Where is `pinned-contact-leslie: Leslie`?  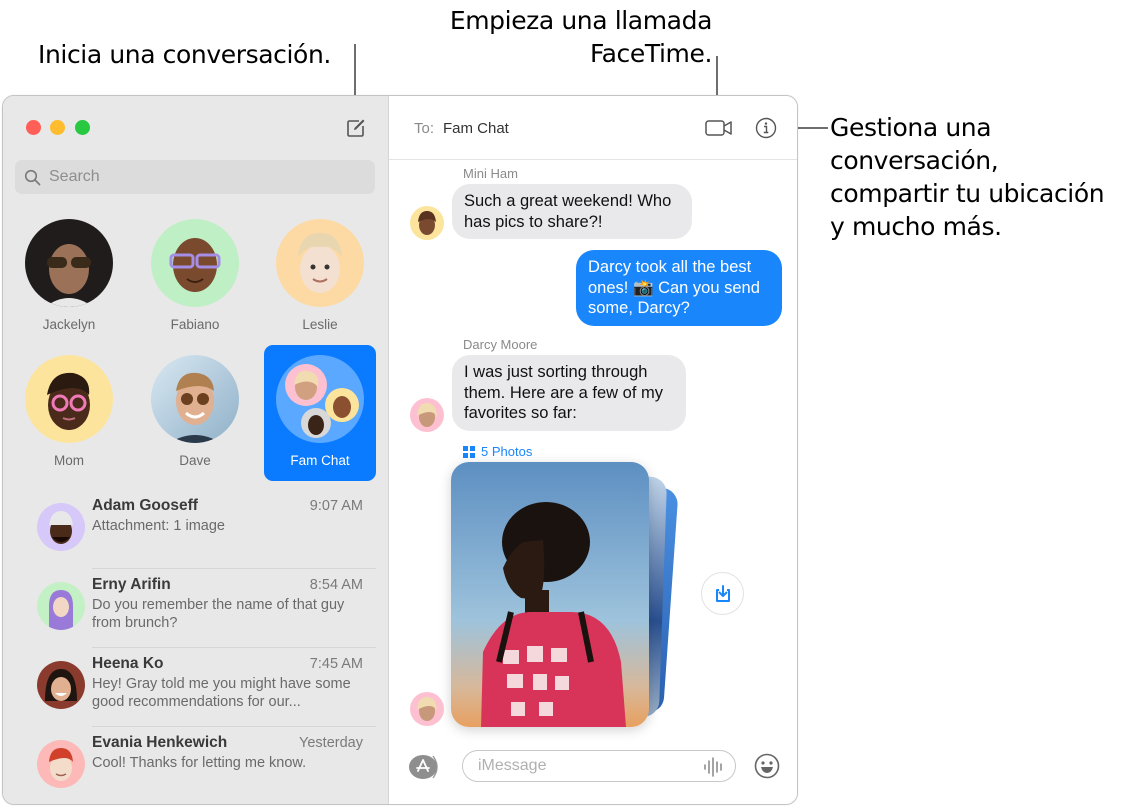
pinned-contact-leslie: Leslie is located at coordinates (320, 277).